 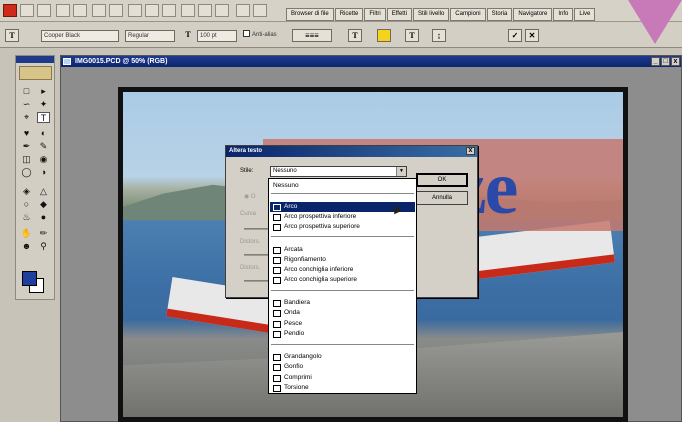 What do you see at coordinates (26, 191) in the screenshot?
I see `blur-tool-icon: ◈` at bounding box center [26, 191].